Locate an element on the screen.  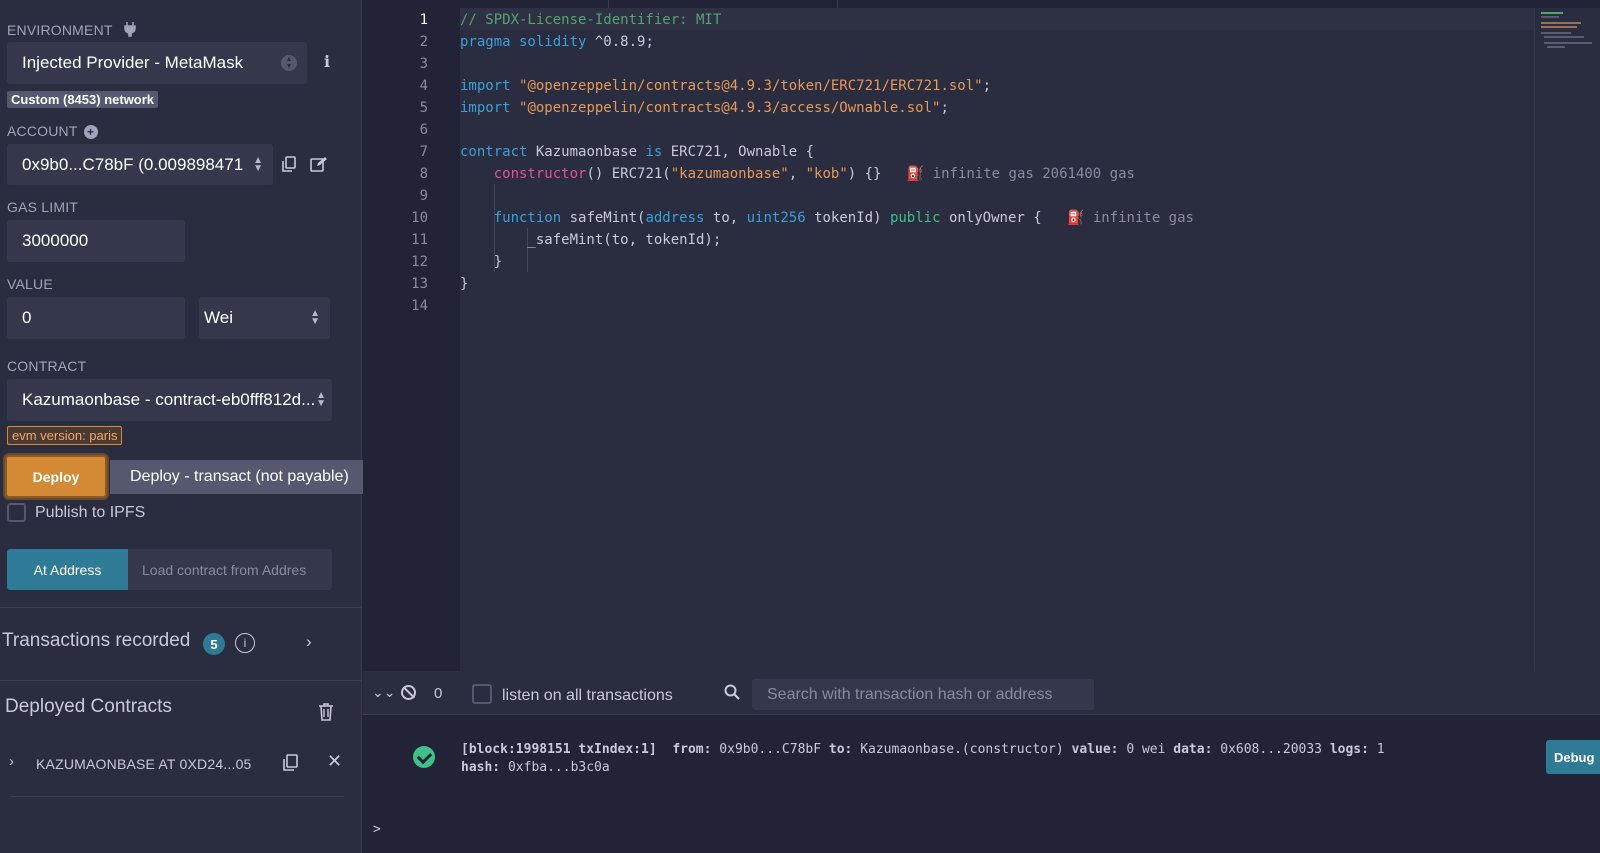
line-number: 5 is located at coordinates (423, 108).